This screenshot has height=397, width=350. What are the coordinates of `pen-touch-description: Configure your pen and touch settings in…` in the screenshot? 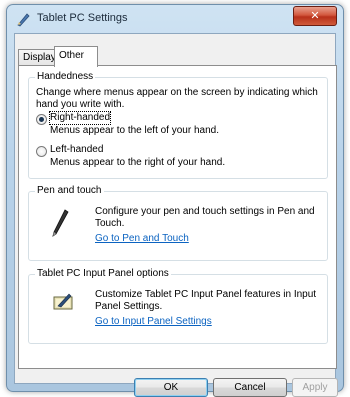 It's located at (205, 217).